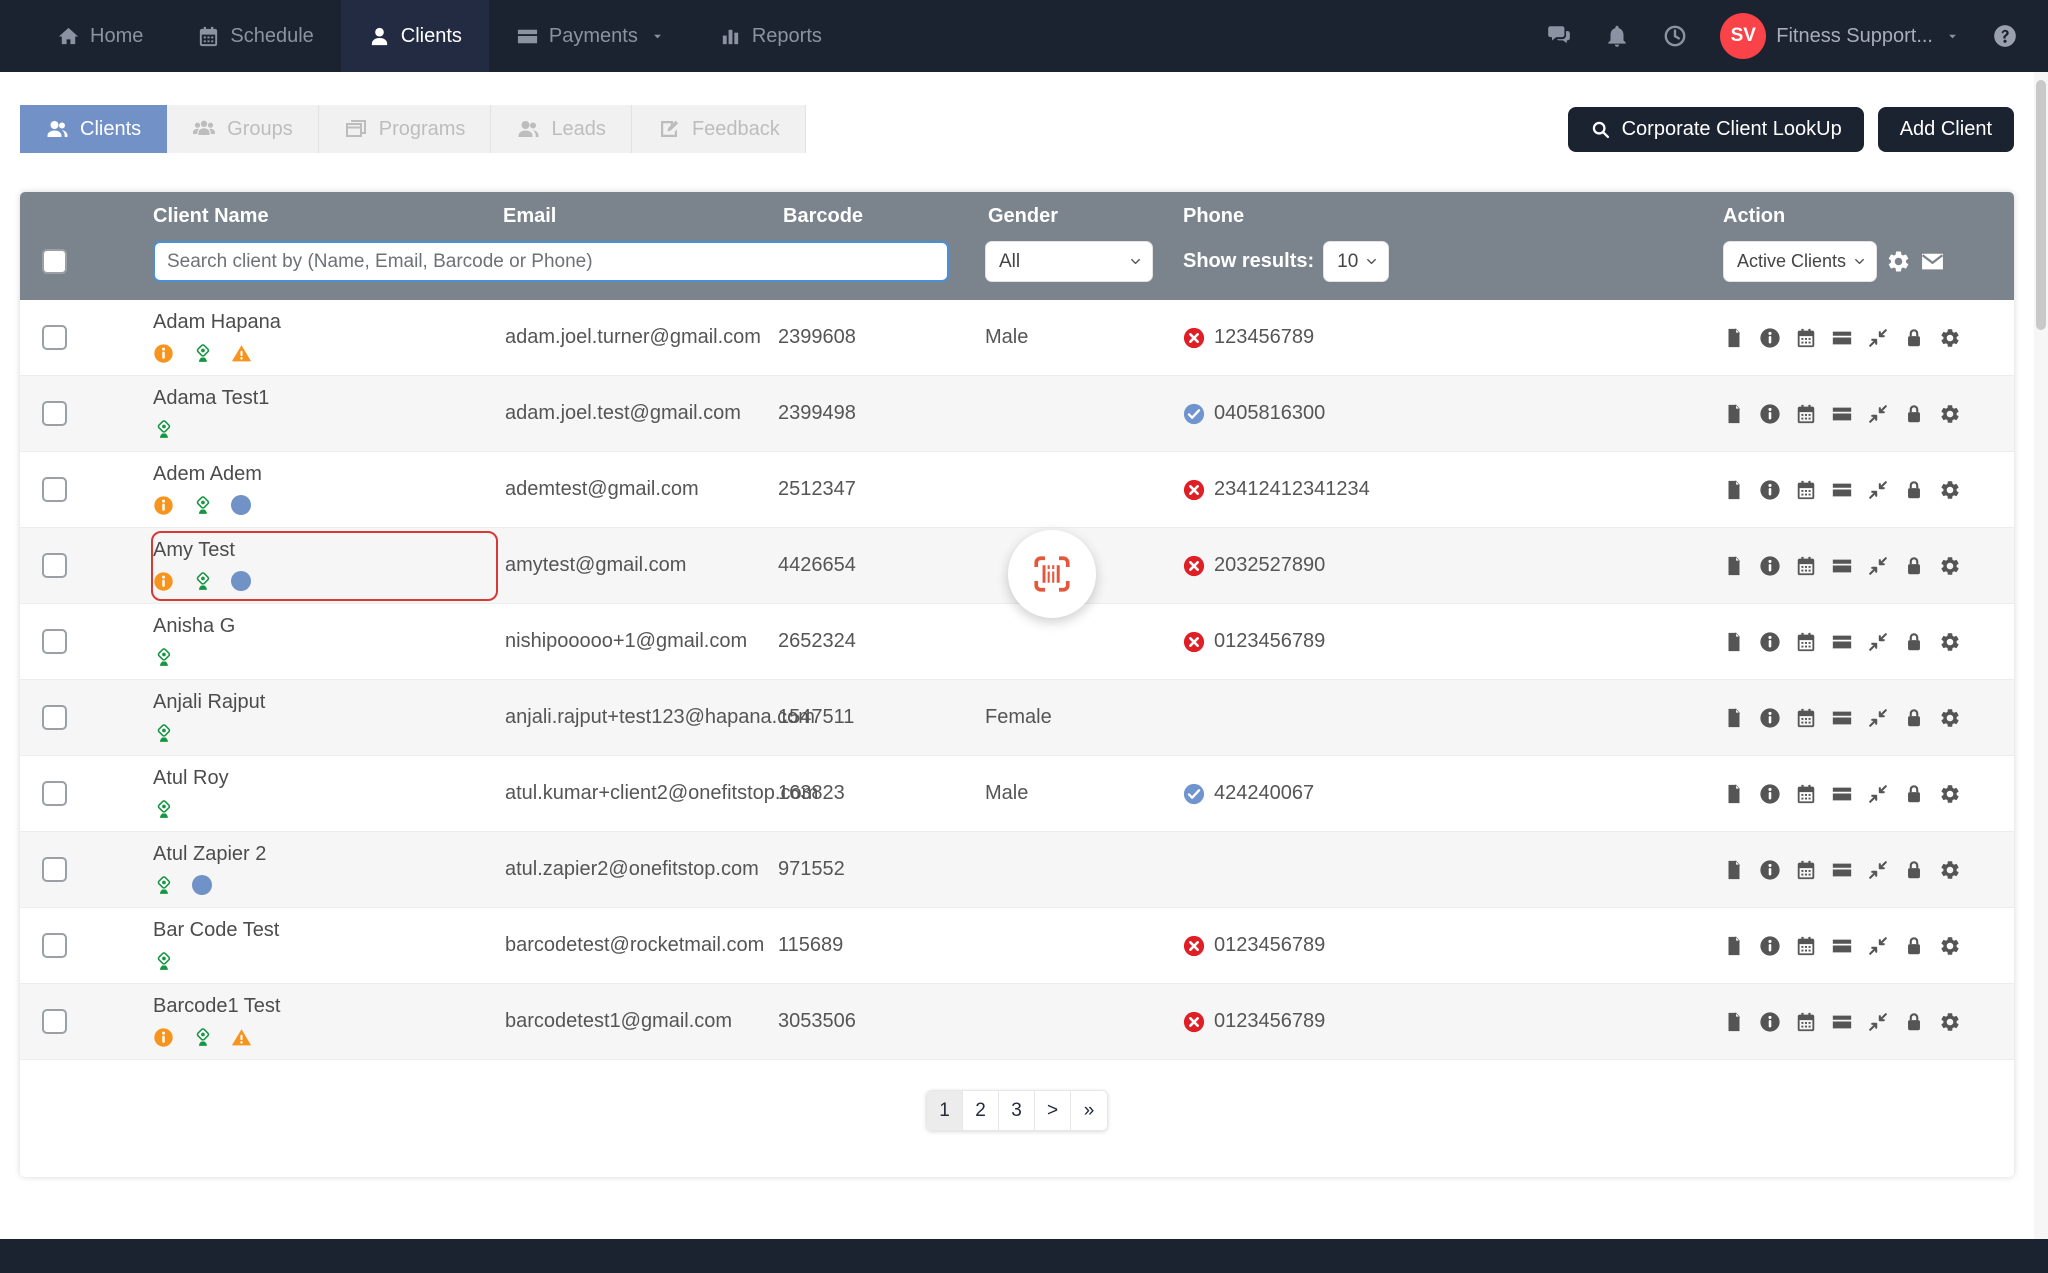 The height and width of the screenshot is (1273, 2048). Describe the element at coordinates (255, 36) in the screenshot. I see `nav-item-schedule: Schedule` at that location.